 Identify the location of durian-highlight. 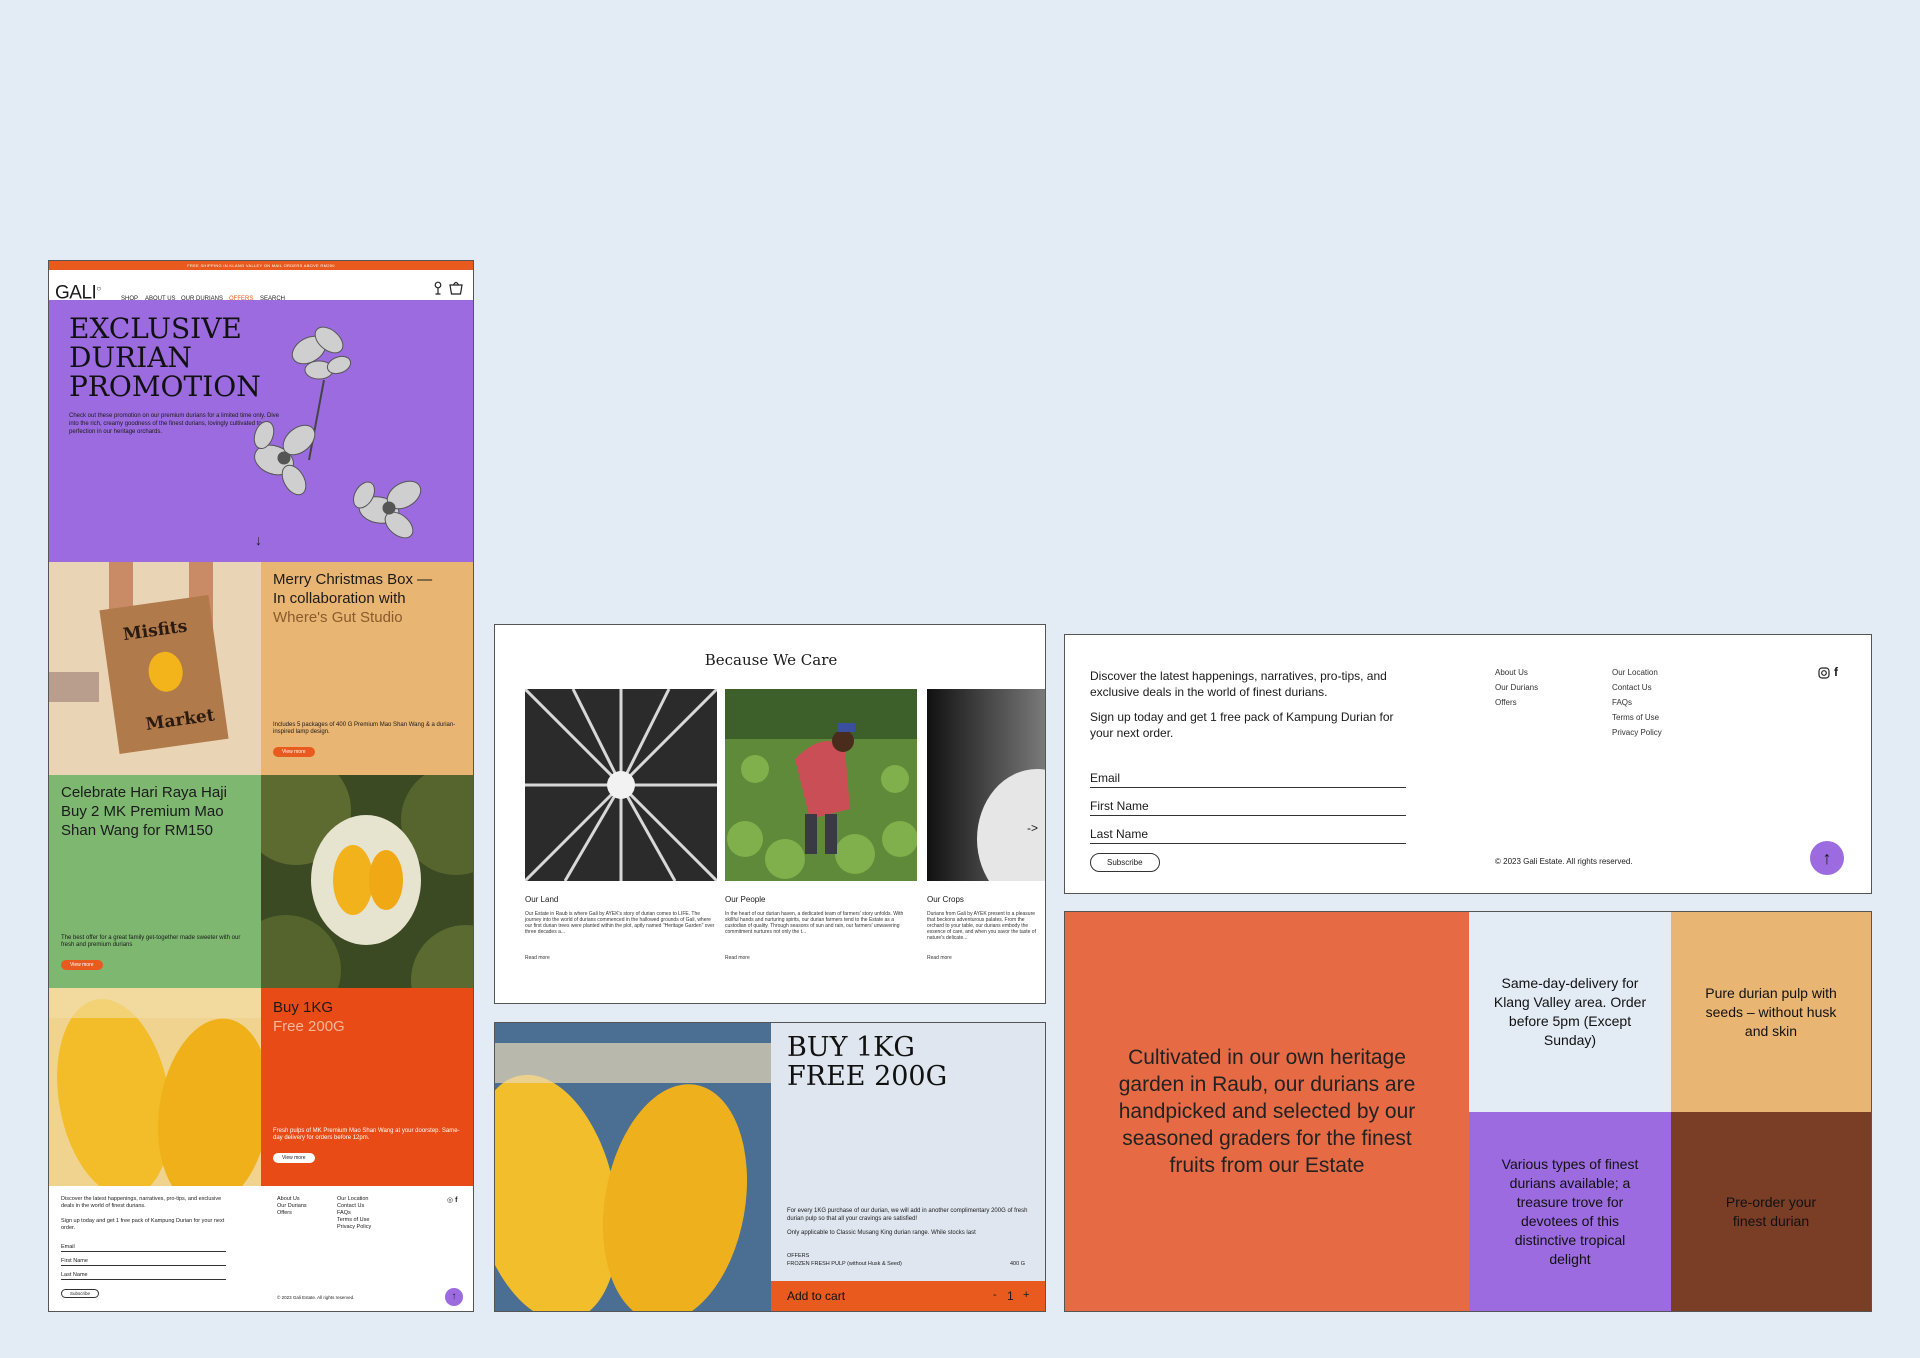
(155, 1003).